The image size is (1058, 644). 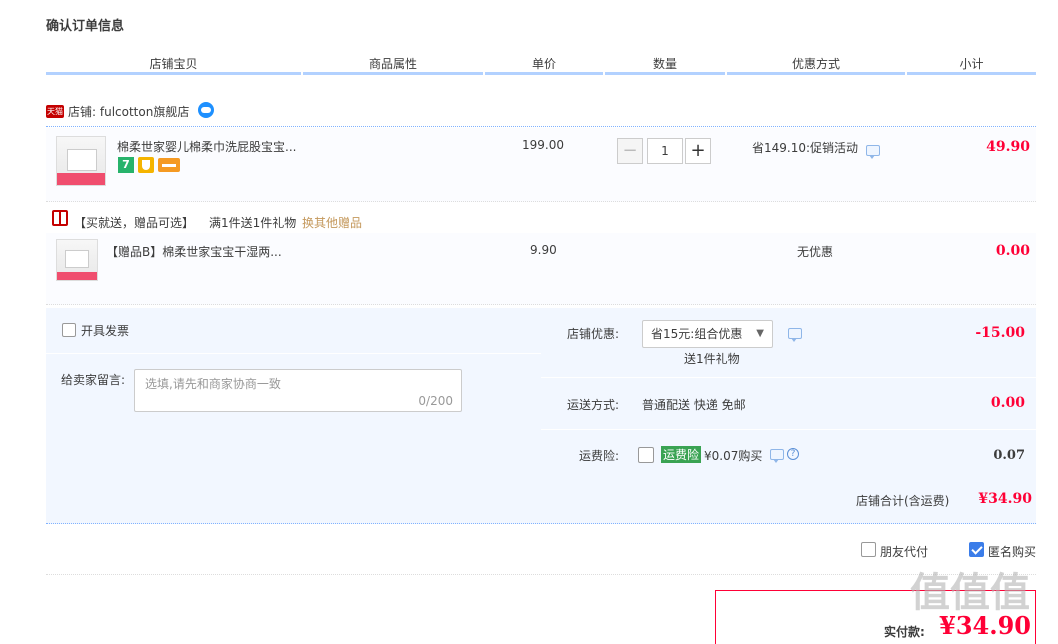 I want to click on quantity-input: 1, so click(x=665, y=151).